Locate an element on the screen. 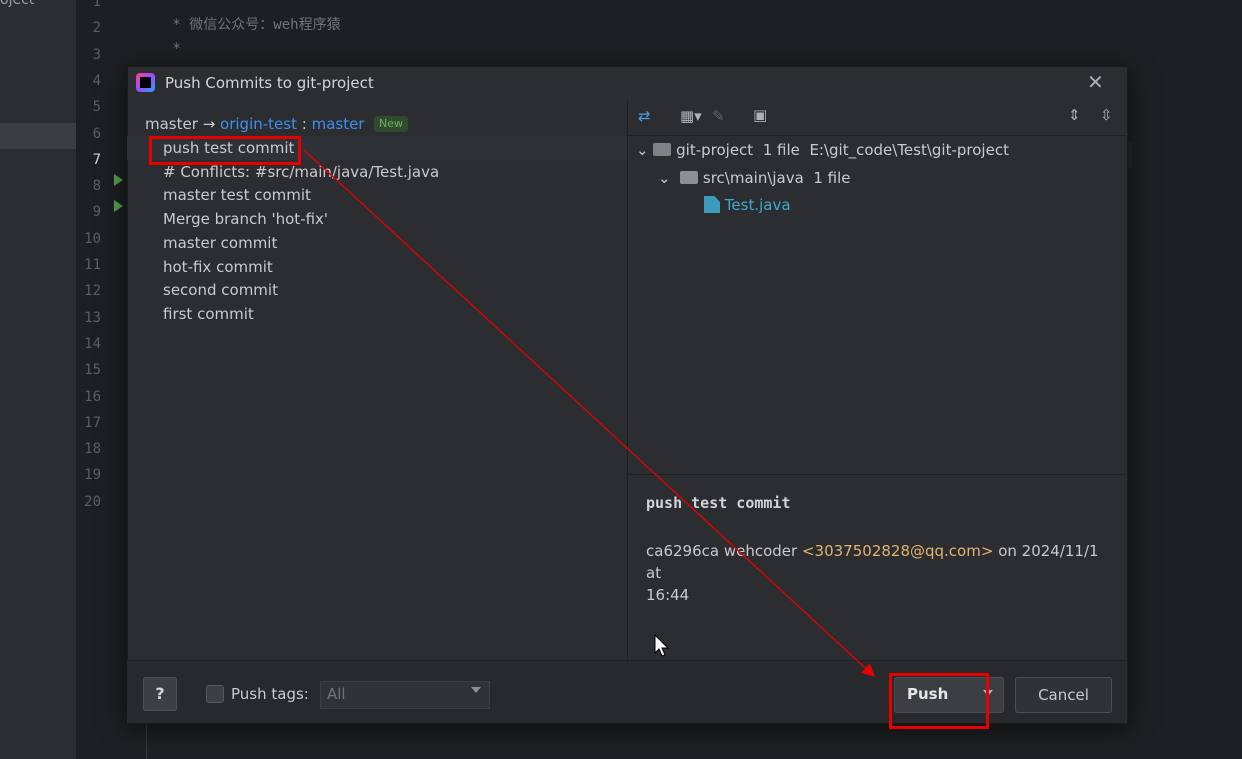  line-number: 9 is located at coordinates (96, 212).